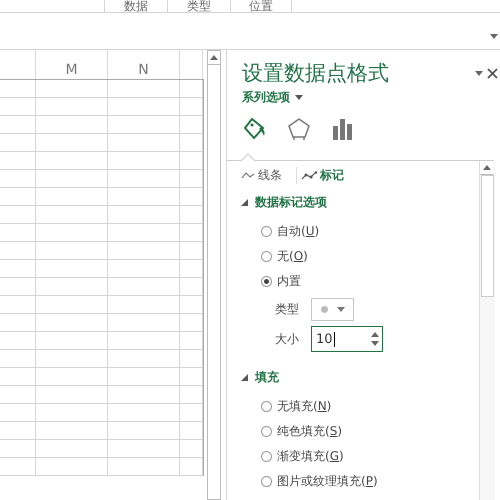 The image size is (500, 500). Describe the element at coordinates (360, 377) in the screenshot. I see `section-header: 填充` at that location.